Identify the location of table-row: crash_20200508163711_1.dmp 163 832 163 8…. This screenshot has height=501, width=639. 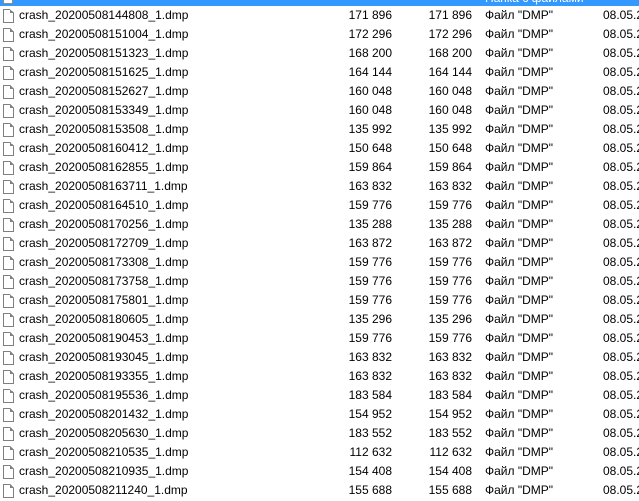
(319, 186).